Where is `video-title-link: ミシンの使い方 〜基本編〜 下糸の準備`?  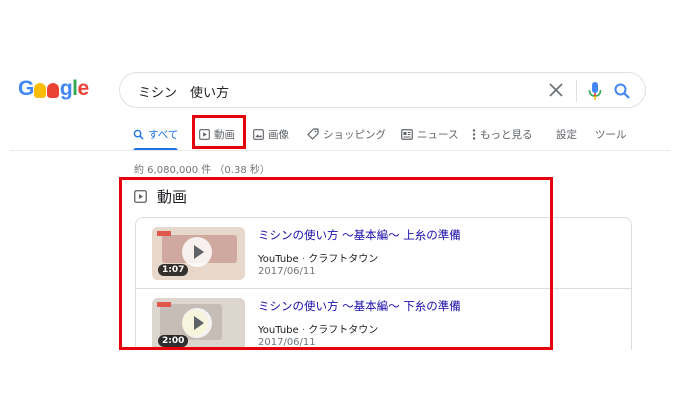 video-title-link: ミシンの使い方 〜基本編〜 下糸の準備 is located at coordinates (359, 306).